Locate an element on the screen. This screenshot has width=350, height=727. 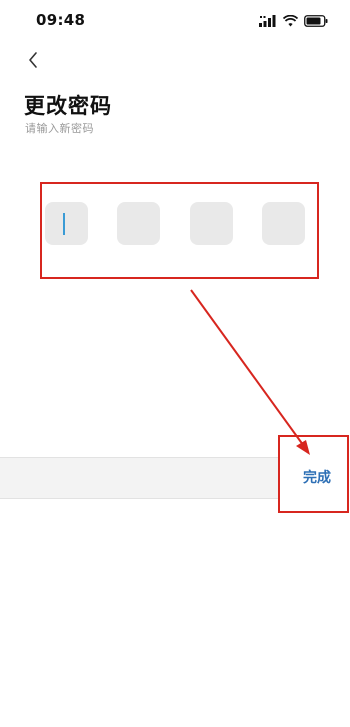
chevron-left-icon is located at coordinates (33, 62).